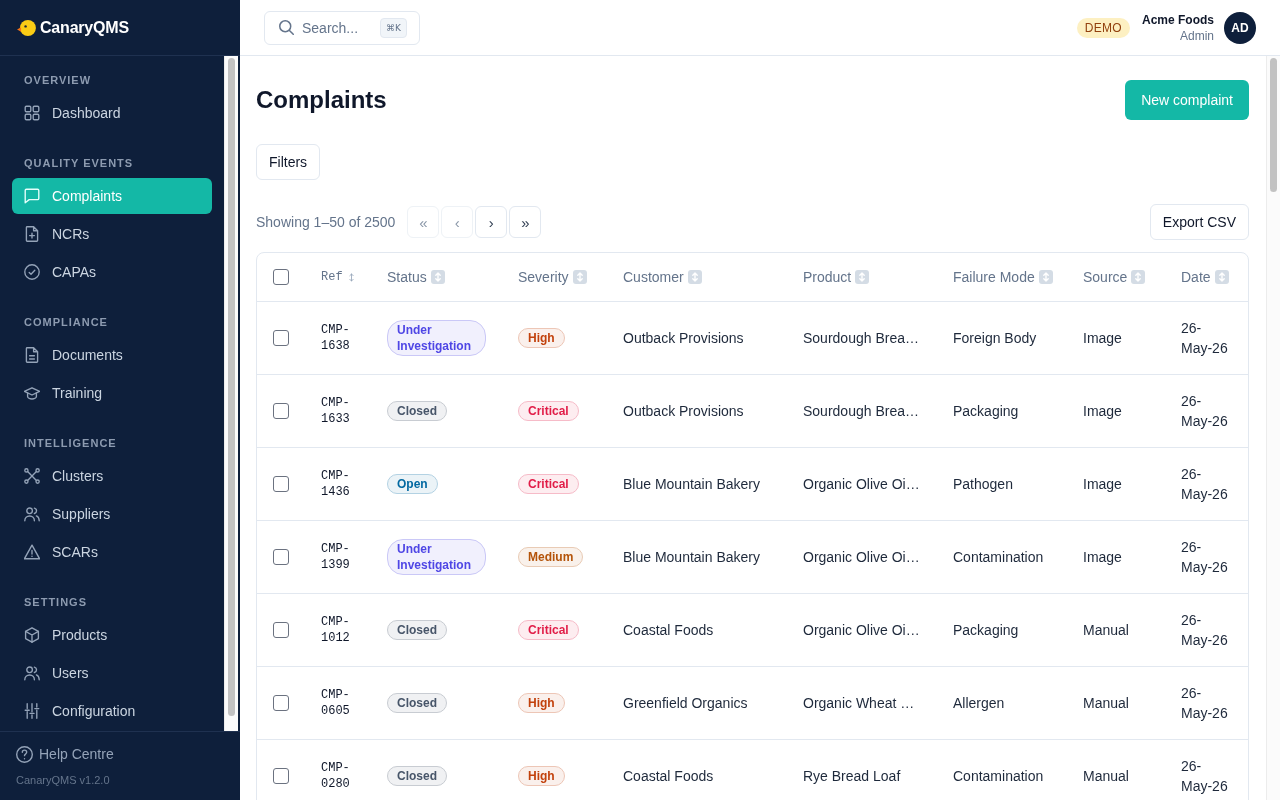 Image resolution: width=1280 pixels, height=800 pixels. Describe the element at coordinates (65, 754) in the screenshot. I see `help-link: Help Centre` at that location.